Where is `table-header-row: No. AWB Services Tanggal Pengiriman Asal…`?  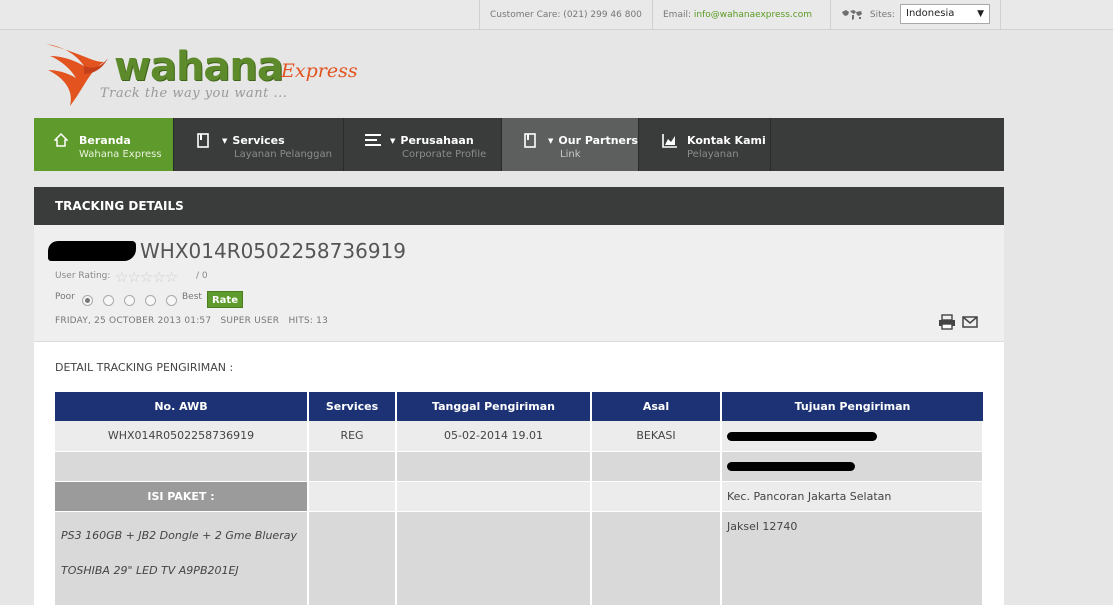 table-header-row: No. AWB Services Tanggal Pengiriman Asal… is located at coordinates (519, 406).